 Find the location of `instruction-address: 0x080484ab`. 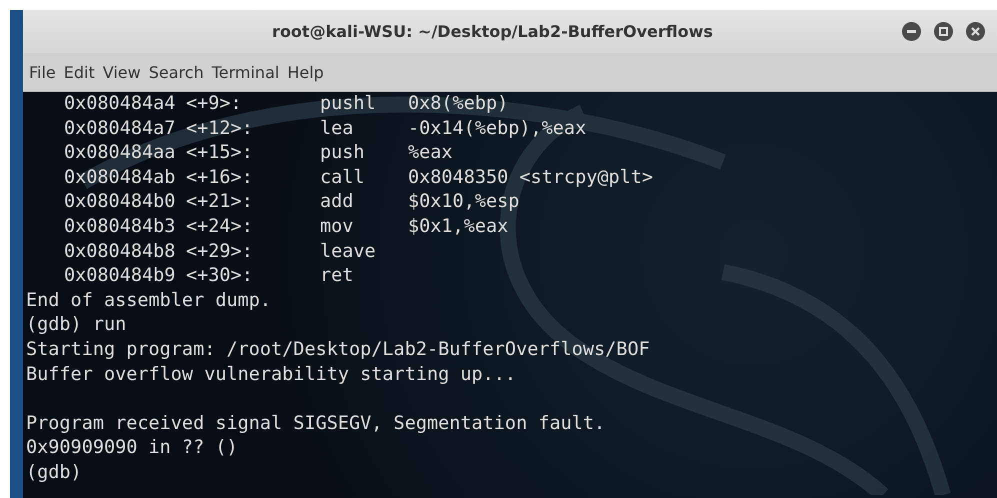

instruction-address: 0x080484ab is located at coordinates (120, 177).